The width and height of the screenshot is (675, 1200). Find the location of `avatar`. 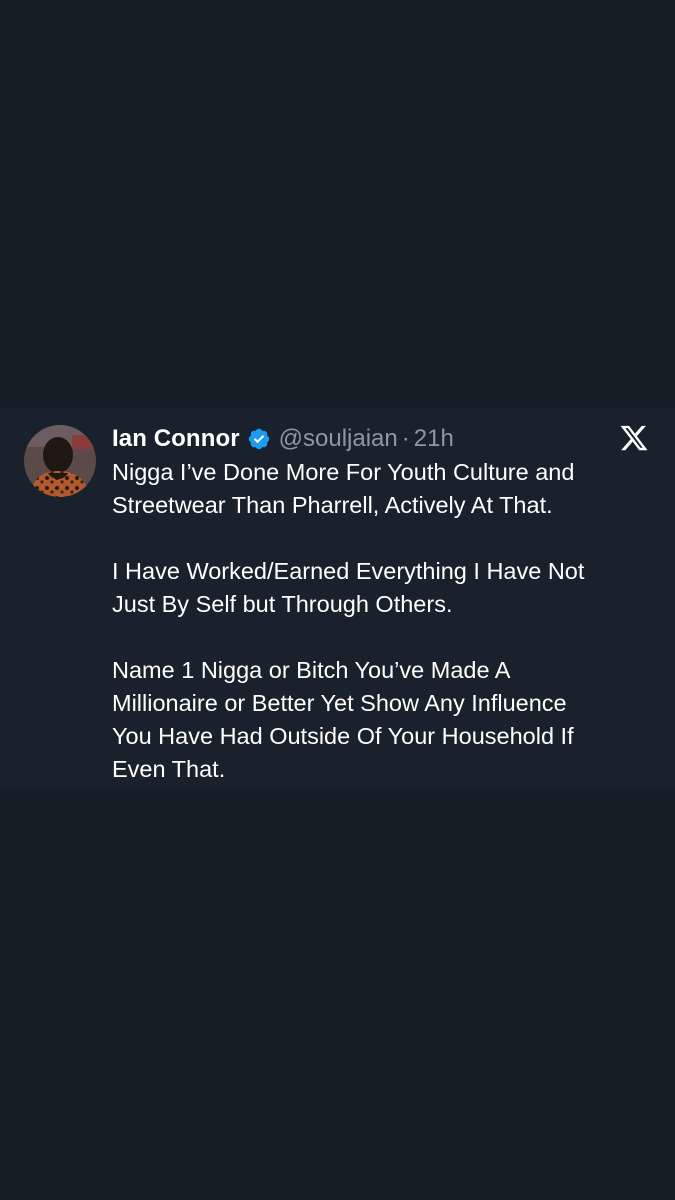

avatar is located at coordinates (60, 461).